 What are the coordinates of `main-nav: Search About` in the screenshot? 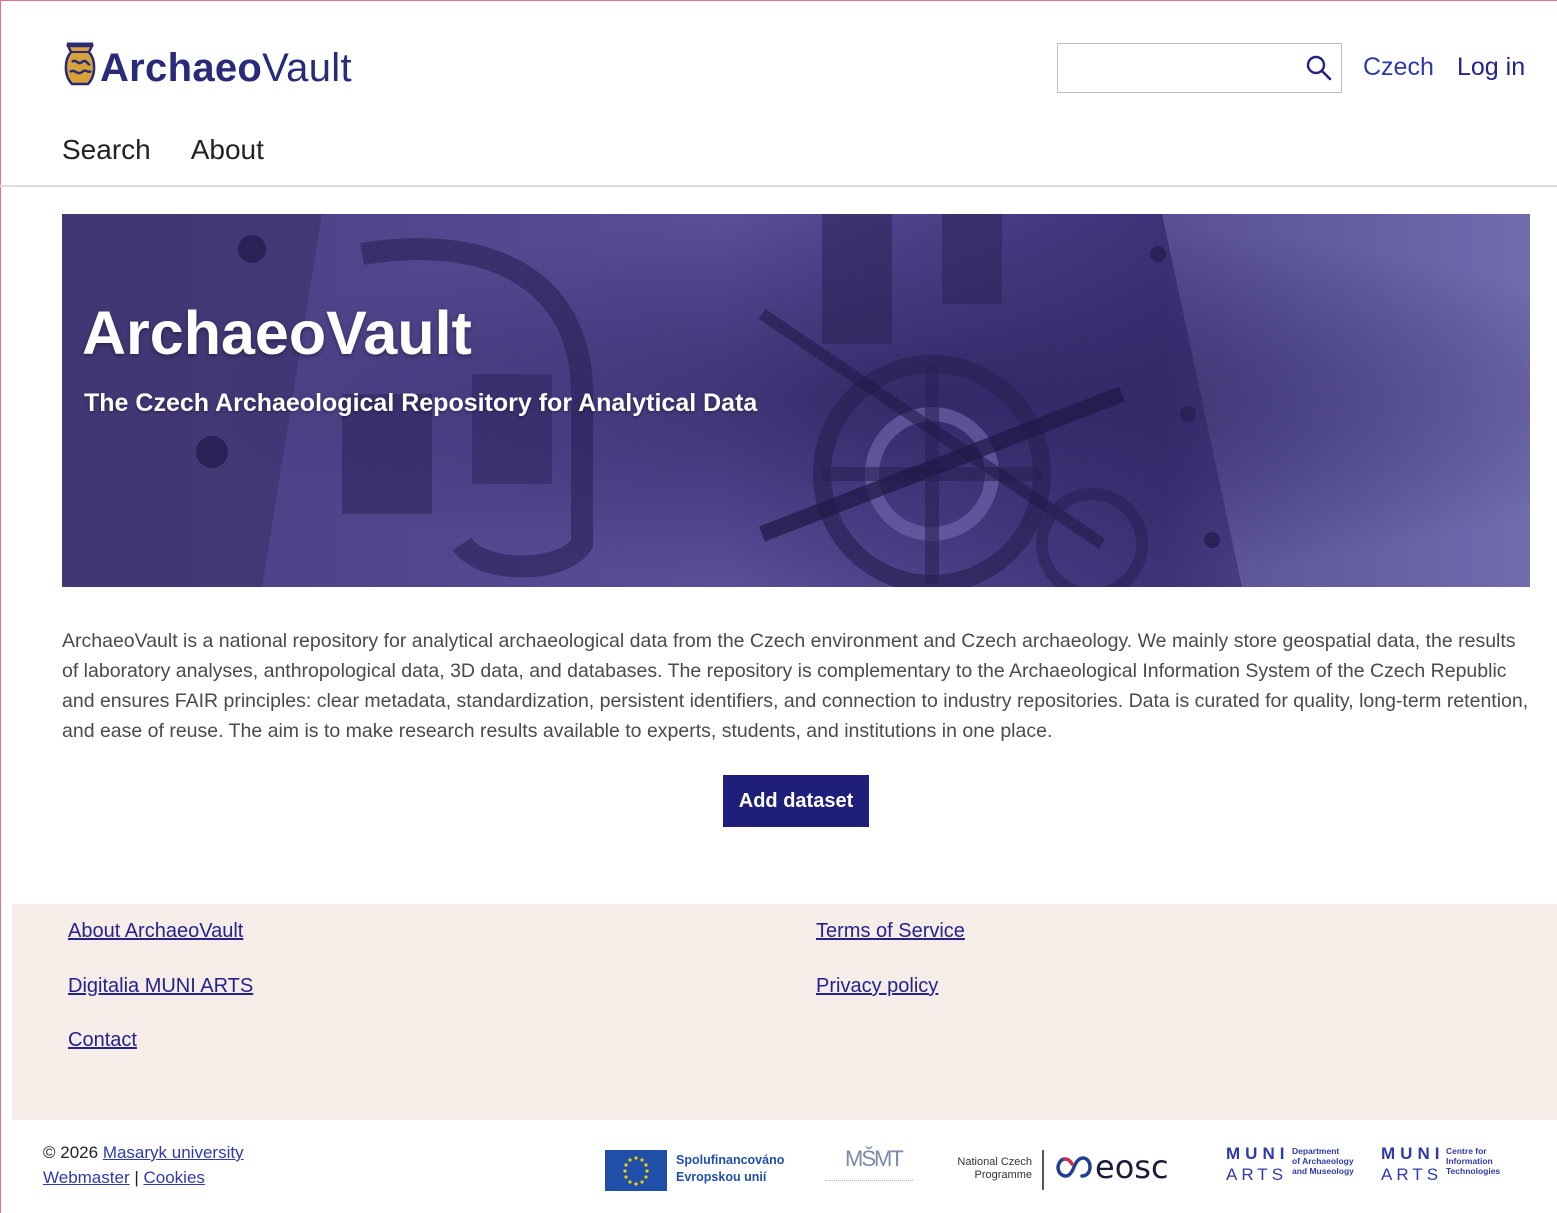 It's located at (183, 150).